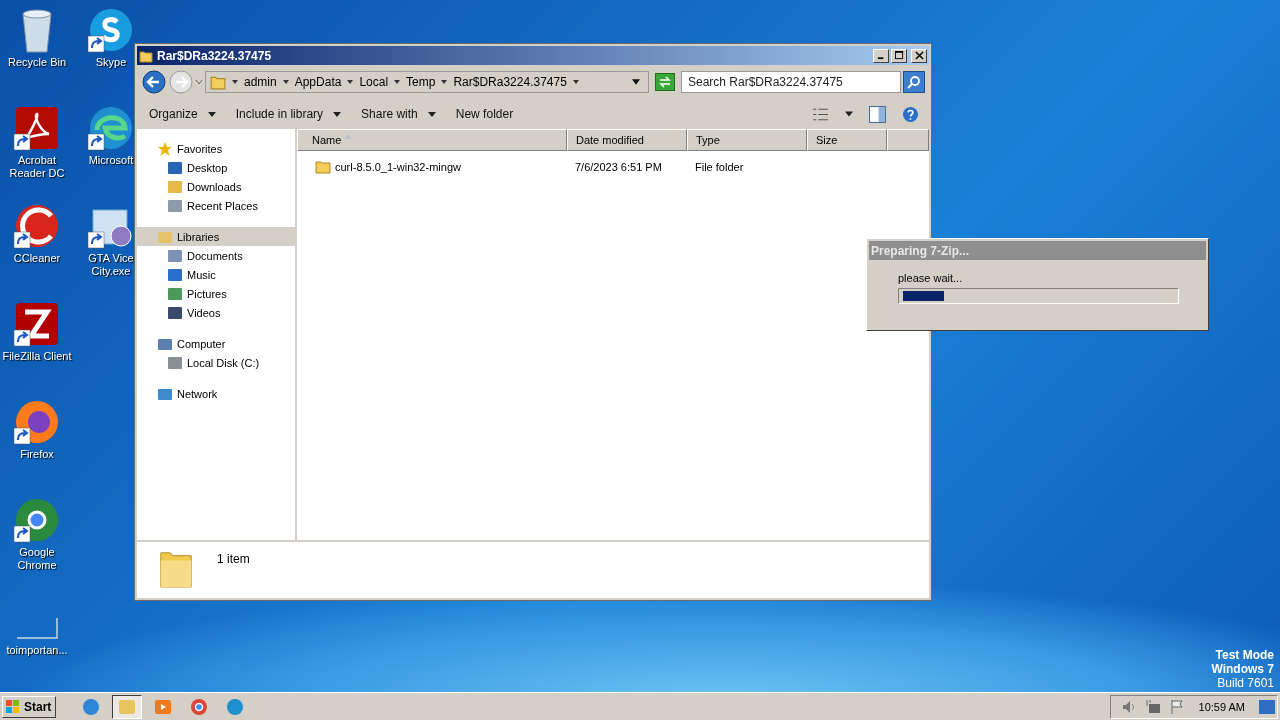 The height and width of the screenshot is (720, 1280). What do you see at coordinates (216, 393) in the screenshot?
I see `nav-item: Network` at bounding box center [216, 393].